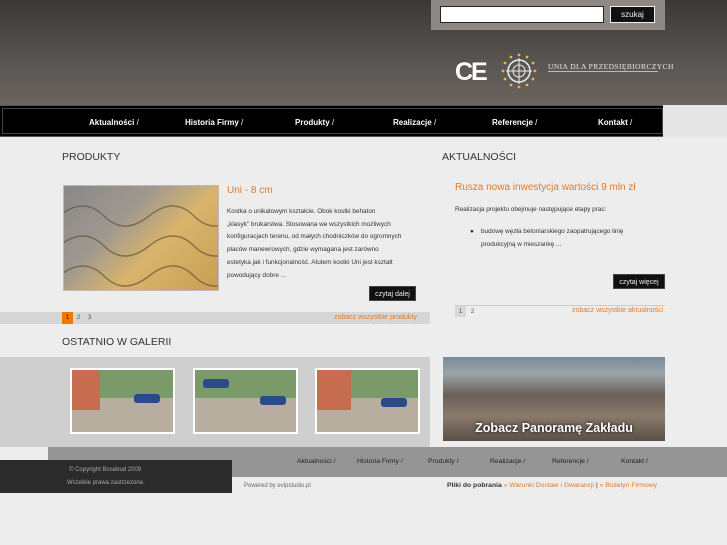  I want to click on news-pager-line, so click(560, 305).